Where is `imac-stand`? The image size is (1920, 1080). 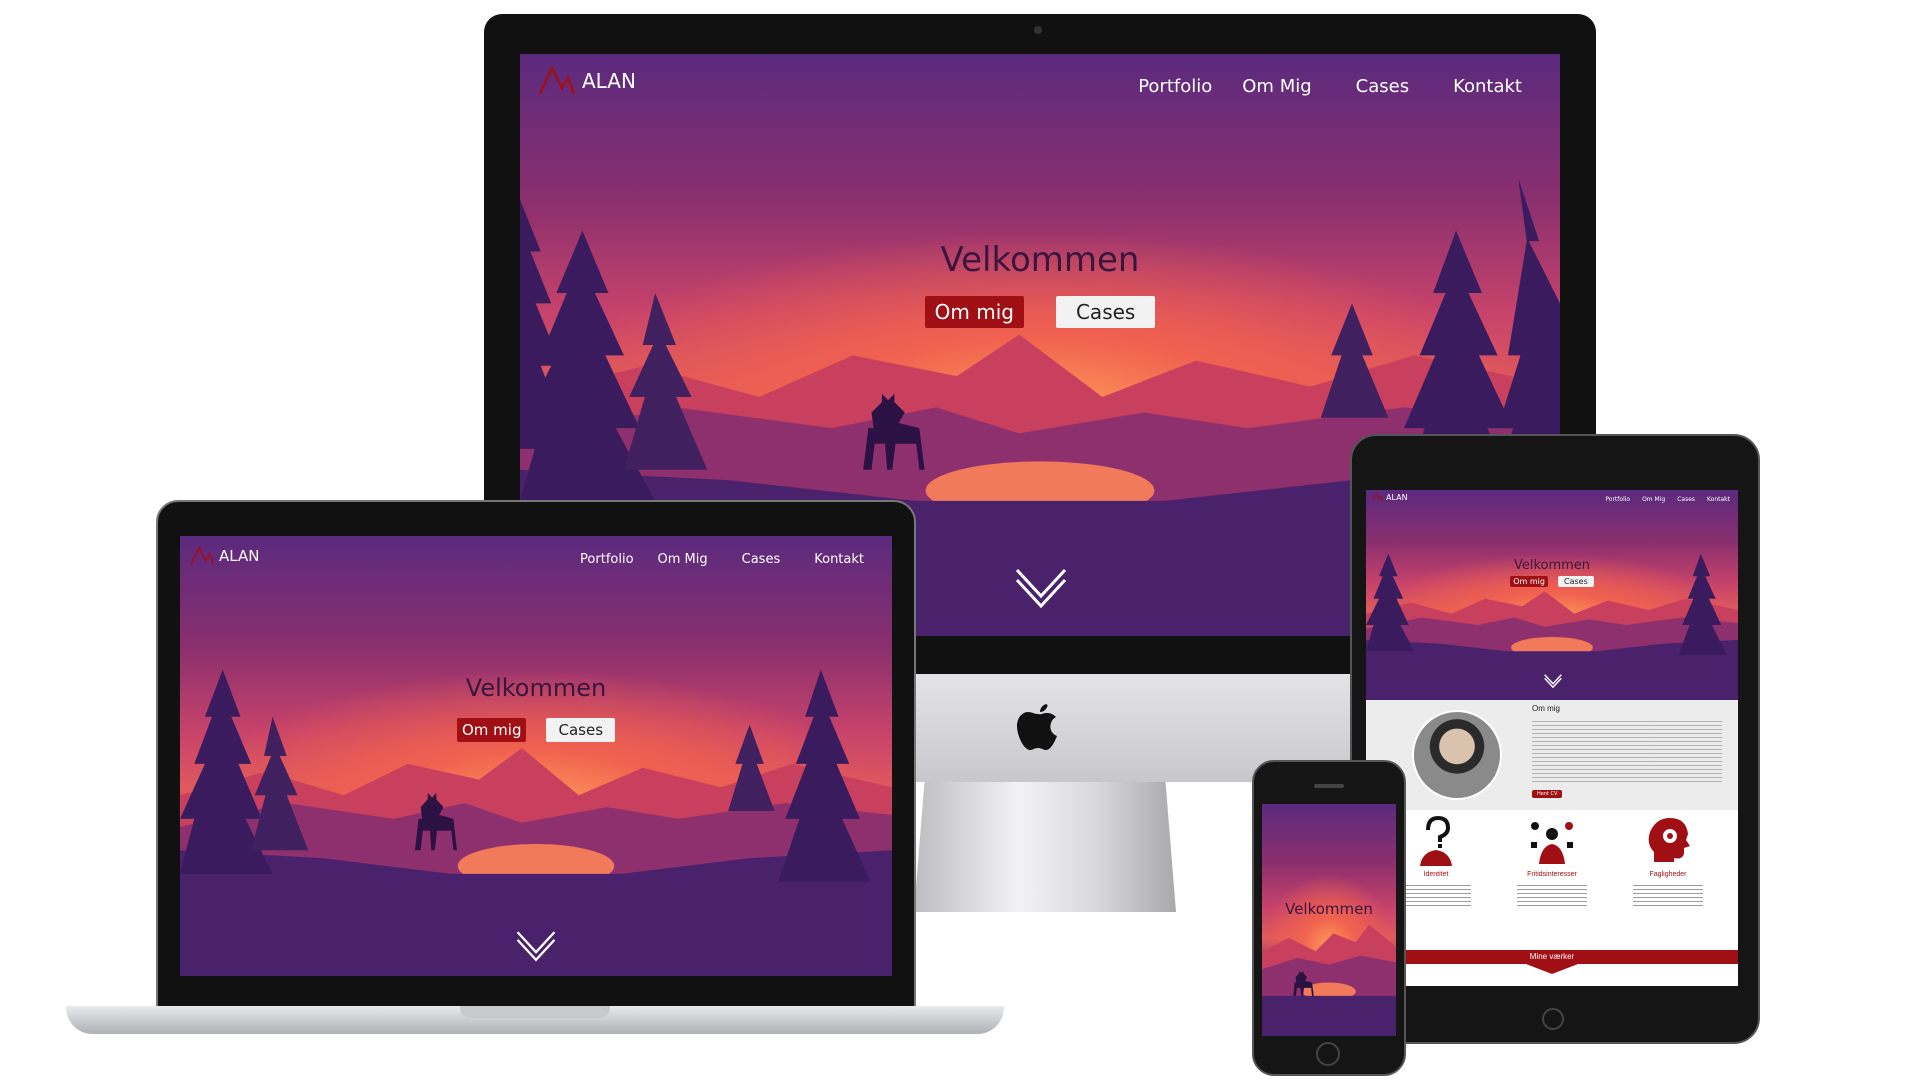 imac-stand is located at coordinates (1045, 847).